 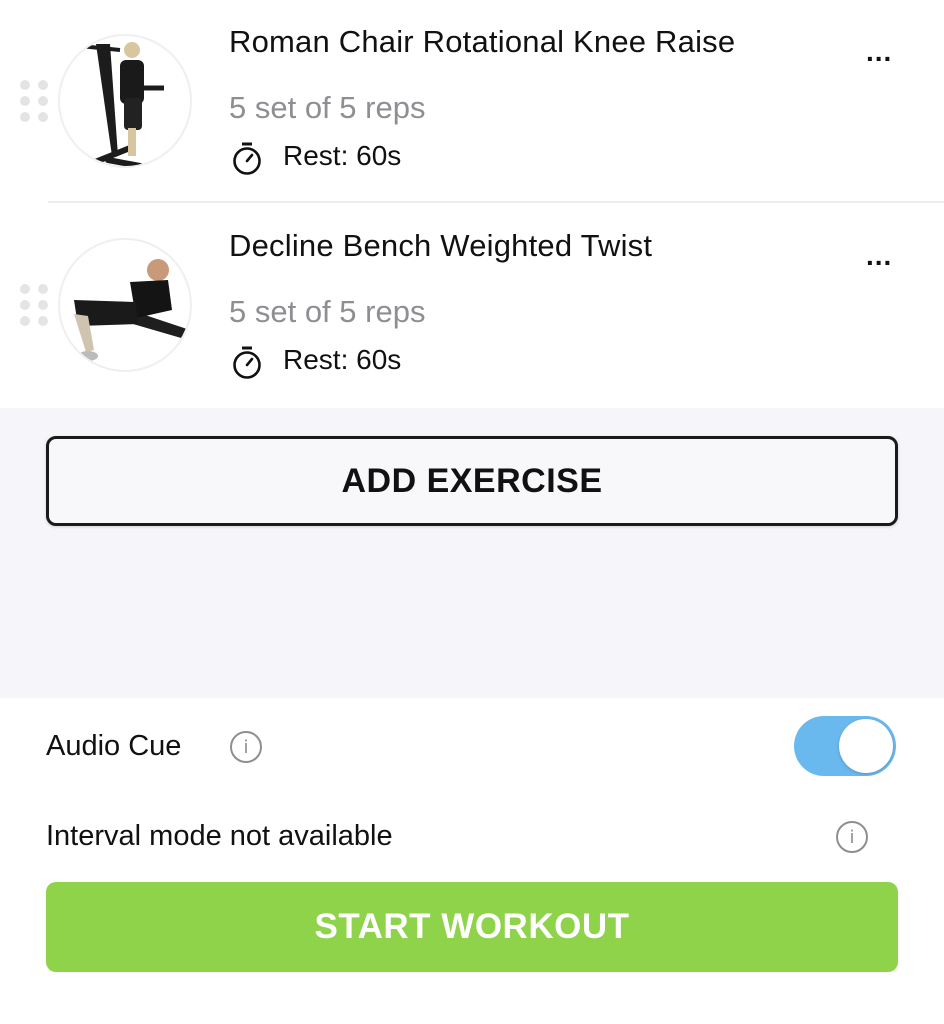 I want to click on audio-cue-toggle, so click(x=845, y=746).